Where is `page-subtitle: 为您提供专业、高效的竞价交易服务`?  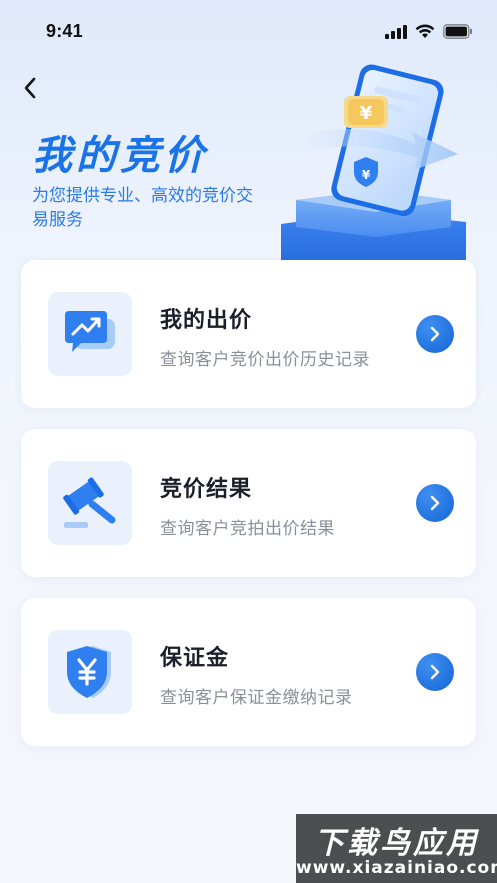 page-subtitle: 为您提供专业、高效的竞价交易服务 is located at coordinates (142, 207).